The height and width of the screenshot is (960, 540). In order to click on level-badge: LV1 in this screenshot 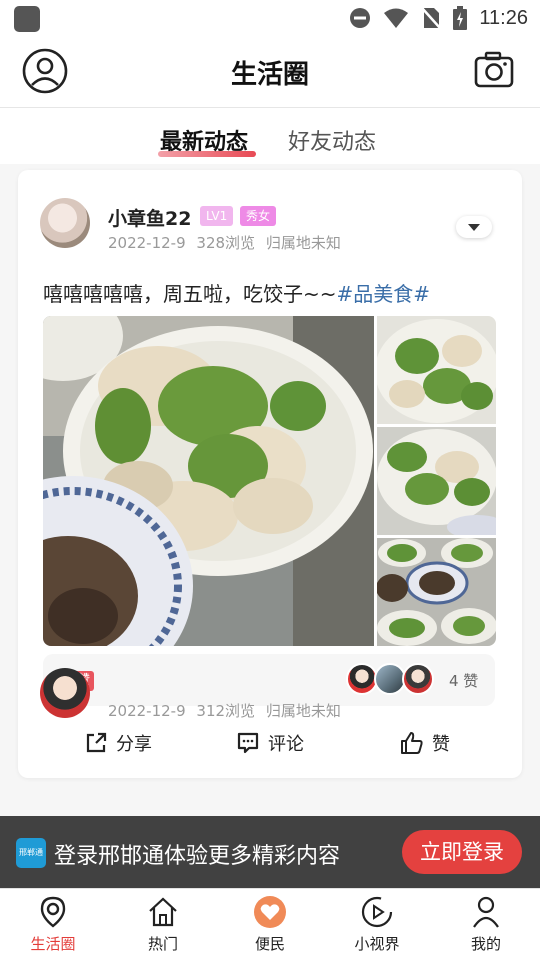, I will do `click(217, 216)`.